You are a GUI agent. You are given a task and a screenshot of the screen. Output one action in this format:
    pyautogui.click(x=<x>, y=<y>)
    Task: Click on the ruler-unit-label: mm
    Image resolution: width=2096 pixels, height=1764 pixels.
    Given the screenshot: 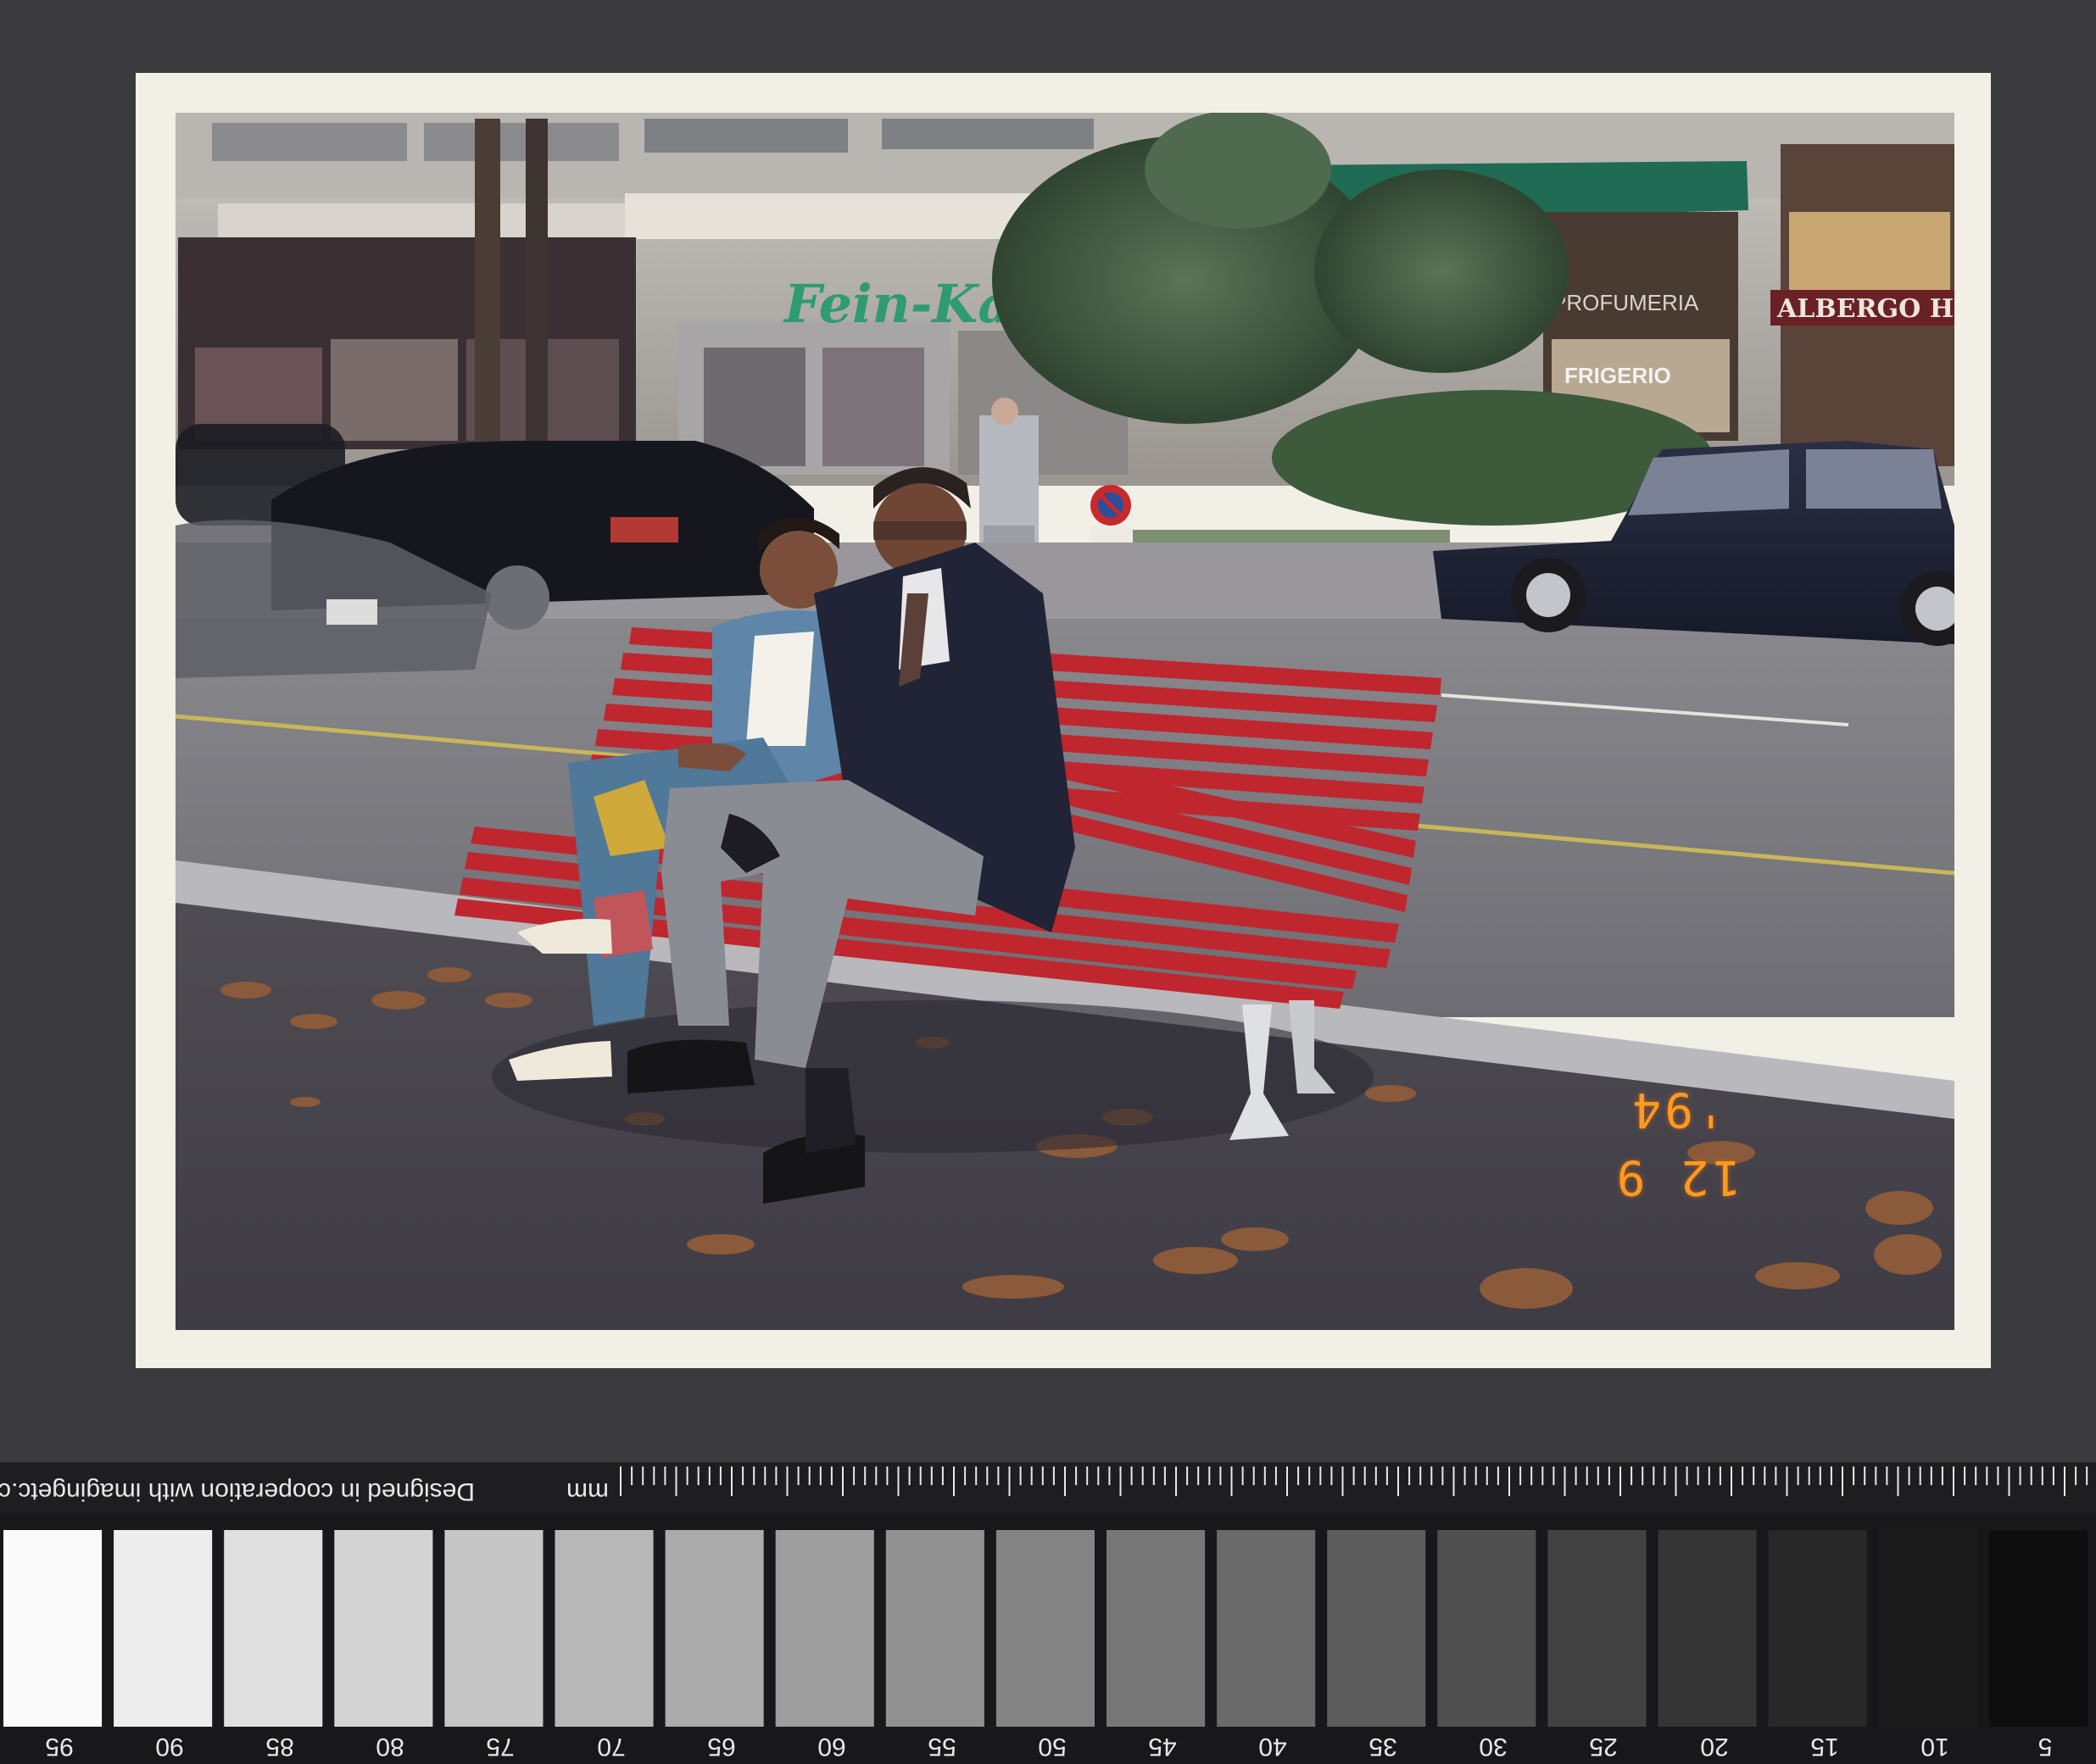 What is the action you would take?
    pyautogui.click(x=587, y=1491)
    